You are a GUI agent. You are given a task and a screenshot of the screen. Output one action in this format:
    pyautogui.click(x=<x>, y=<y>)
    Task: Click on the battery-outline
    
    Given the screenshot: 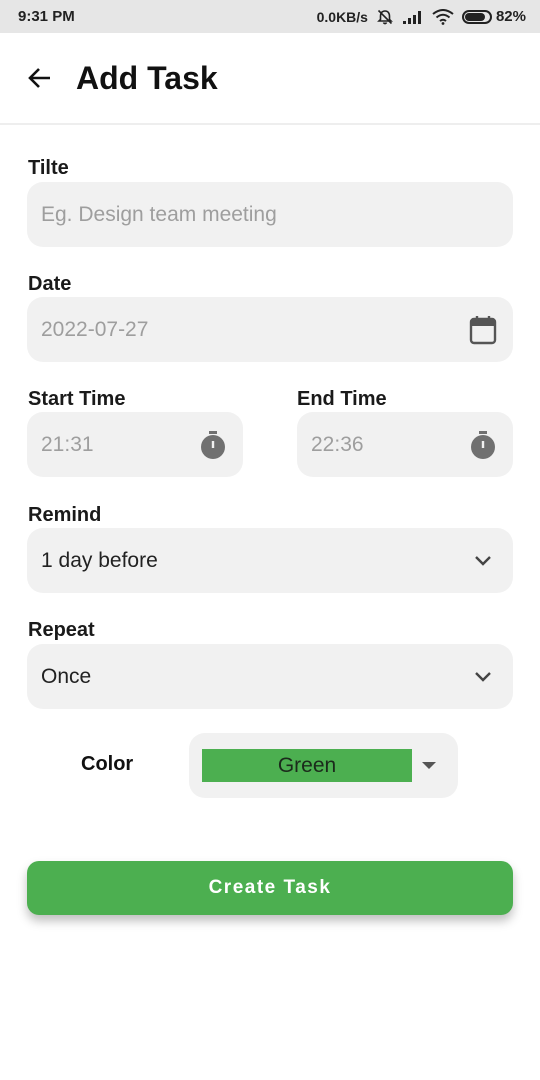 What is the action you would take?
    pyautogui.click(x=476, y=16)
    